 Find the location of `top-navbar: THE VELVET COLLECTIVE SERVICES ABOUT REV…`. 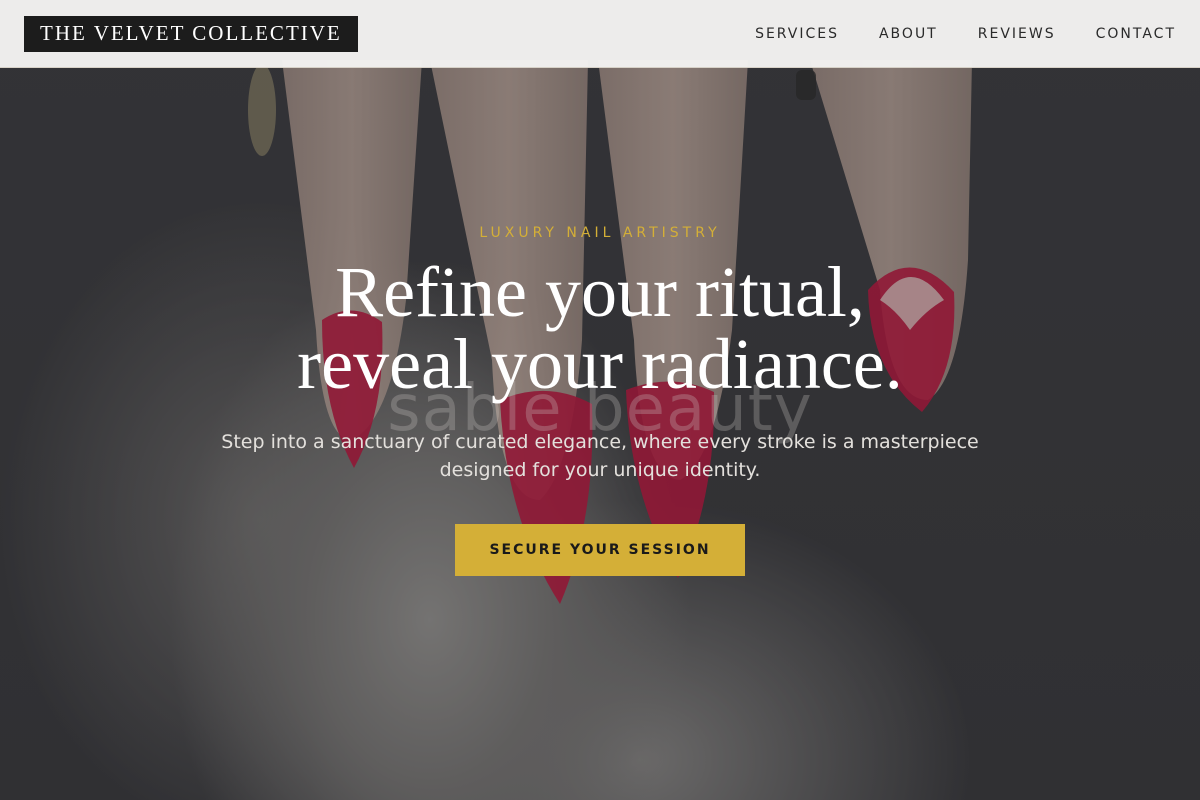

top-navbar: THE VELVET COLLECTIVE SERVICES ABOUT REV… is located at coordinates (600, 34).